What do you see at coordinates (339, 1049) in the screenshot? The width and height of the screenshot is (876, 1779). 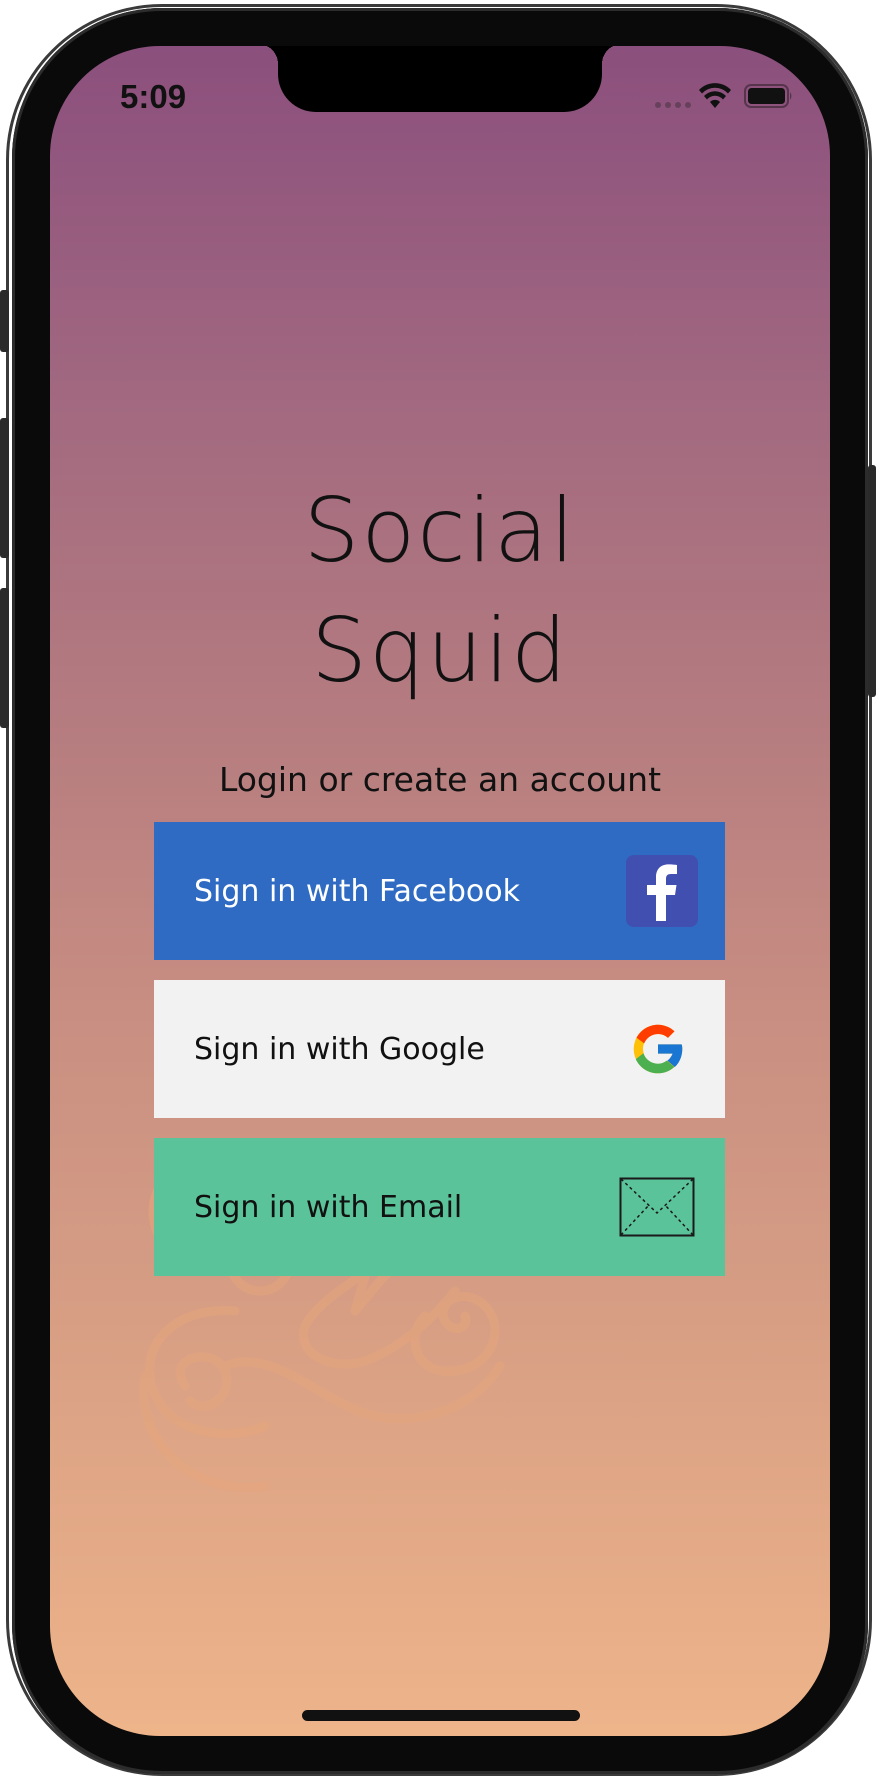 I see `sign-in-google-label: Sign in with Google` at bounding box center [339, 1049].